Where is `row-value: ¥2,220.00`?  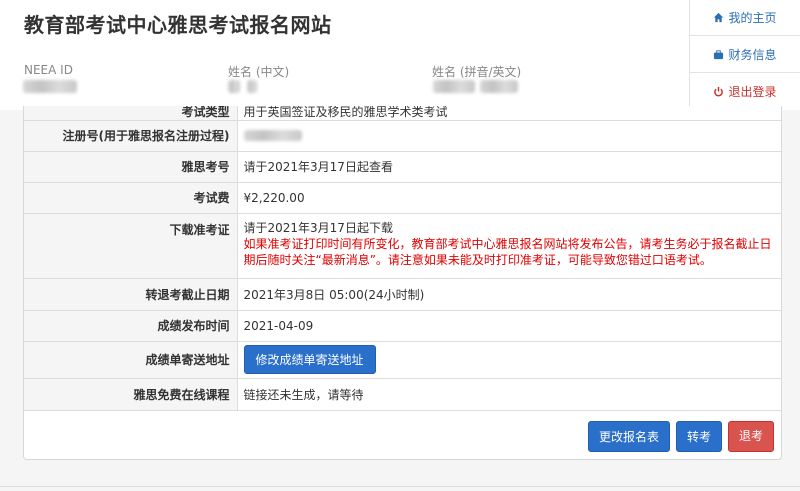 row-value: ¥2,220.00 is located at coordinates (509, 198).